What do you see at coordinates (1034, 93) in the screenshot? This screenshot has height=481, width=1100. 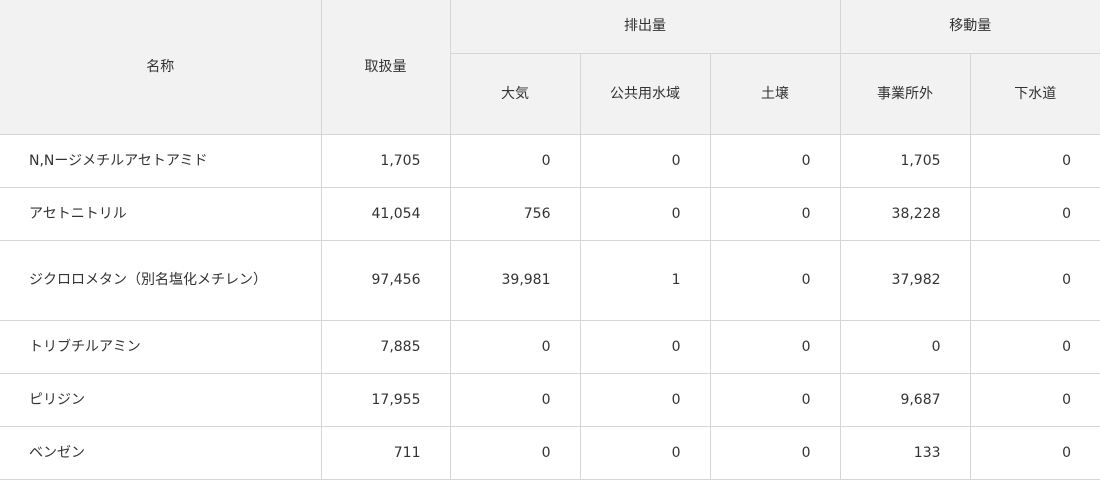 I see `header-sewer: 下水道` at bounding box center [1034, 93].